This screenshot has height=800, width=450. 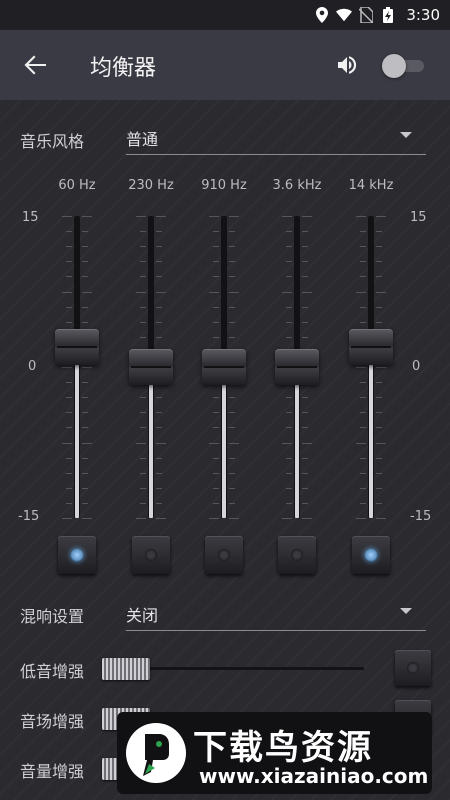 What do you see at coordinates (224, 185) in the screenshot?
I see `freq-label: 910 Hz` at bounding box center [224, 185].